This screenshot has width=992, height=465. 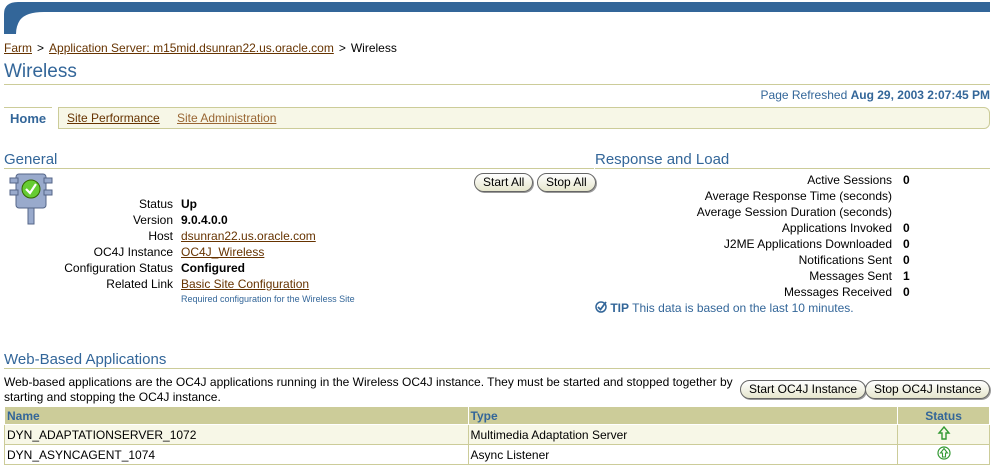 I want to click on rl-row-messages-received: Messages Received 0, so click(x=846, y=292).